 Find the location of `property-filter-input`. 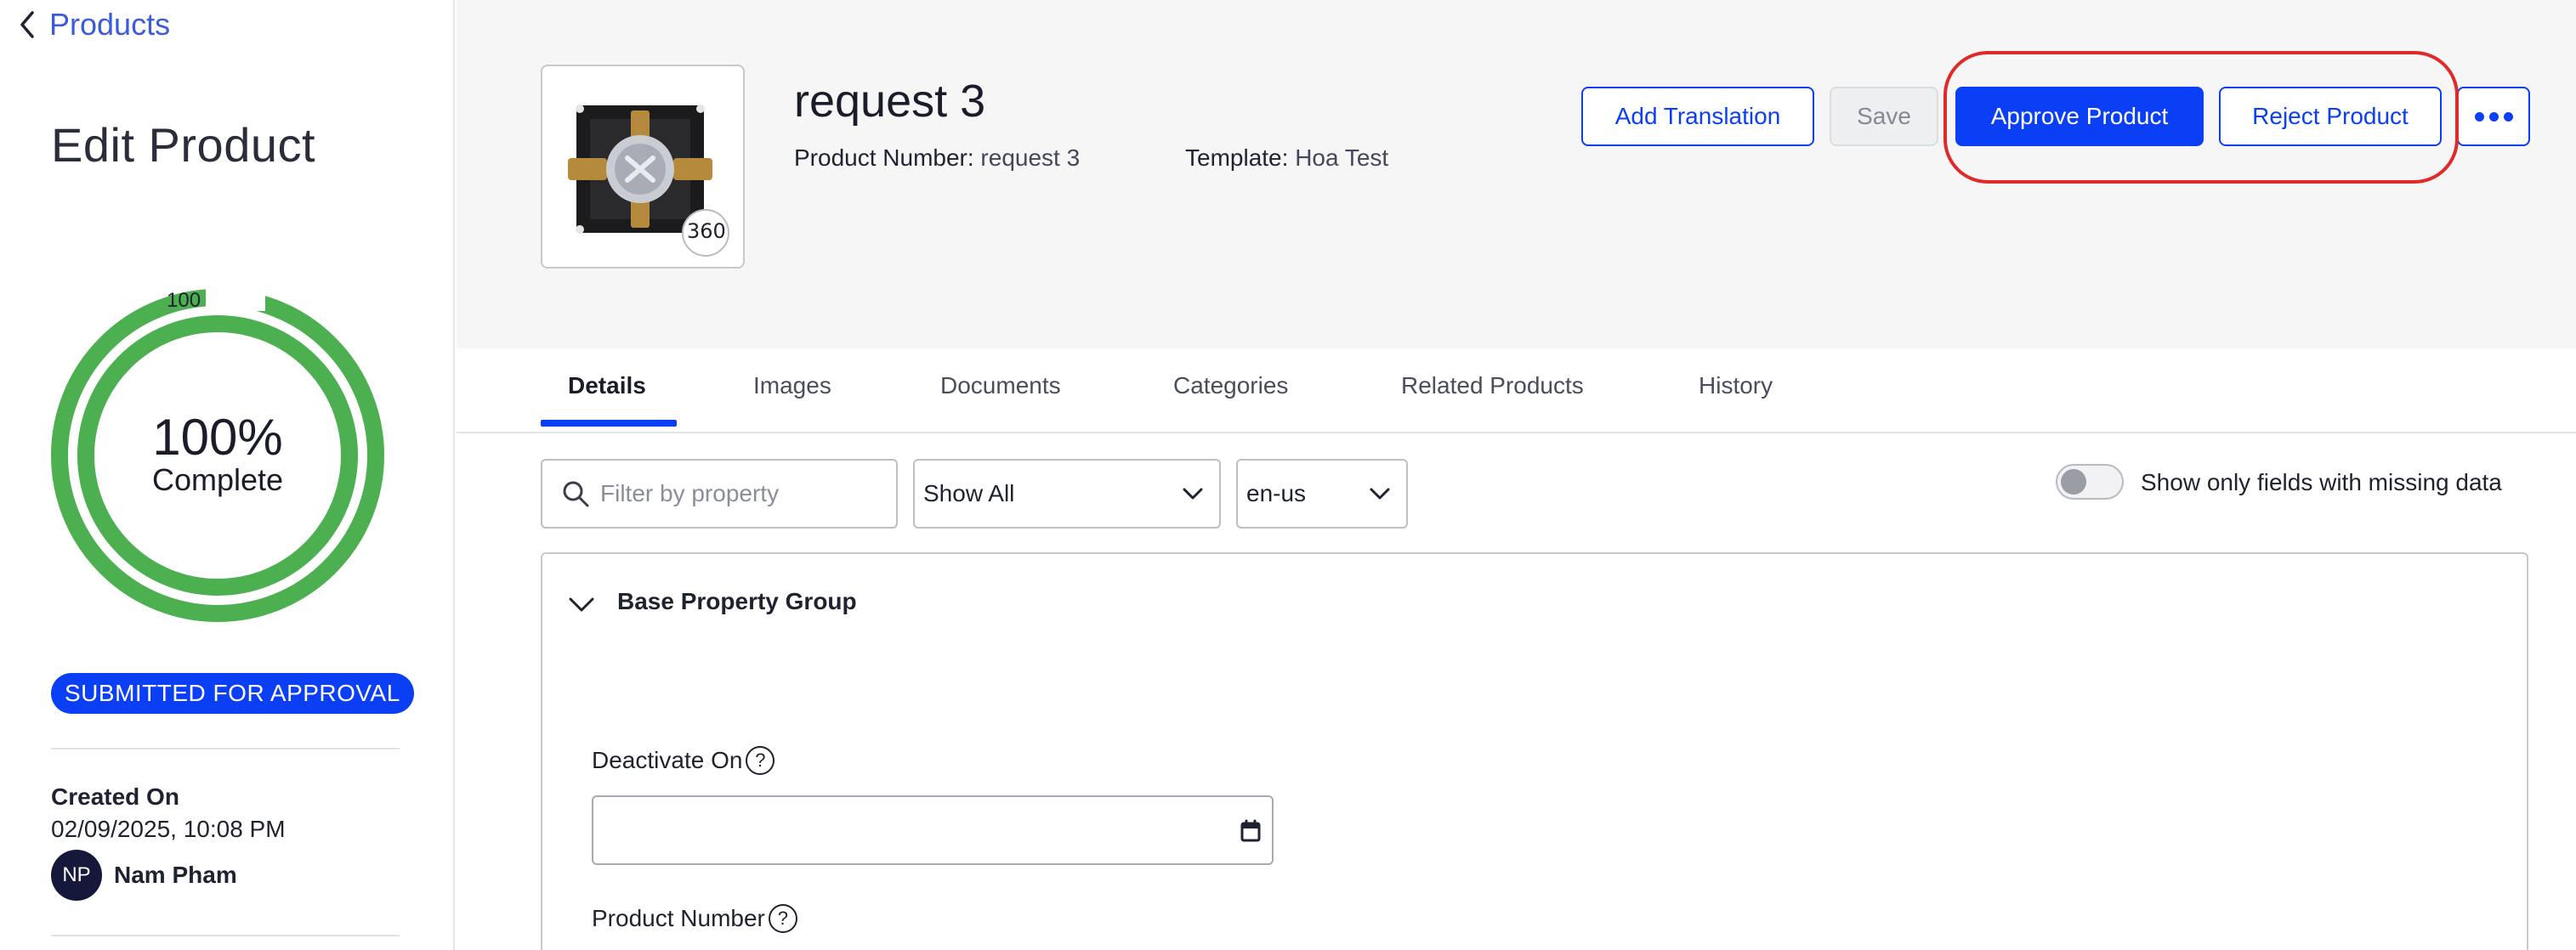

property-filter-input is located at coordinates (745, 493).